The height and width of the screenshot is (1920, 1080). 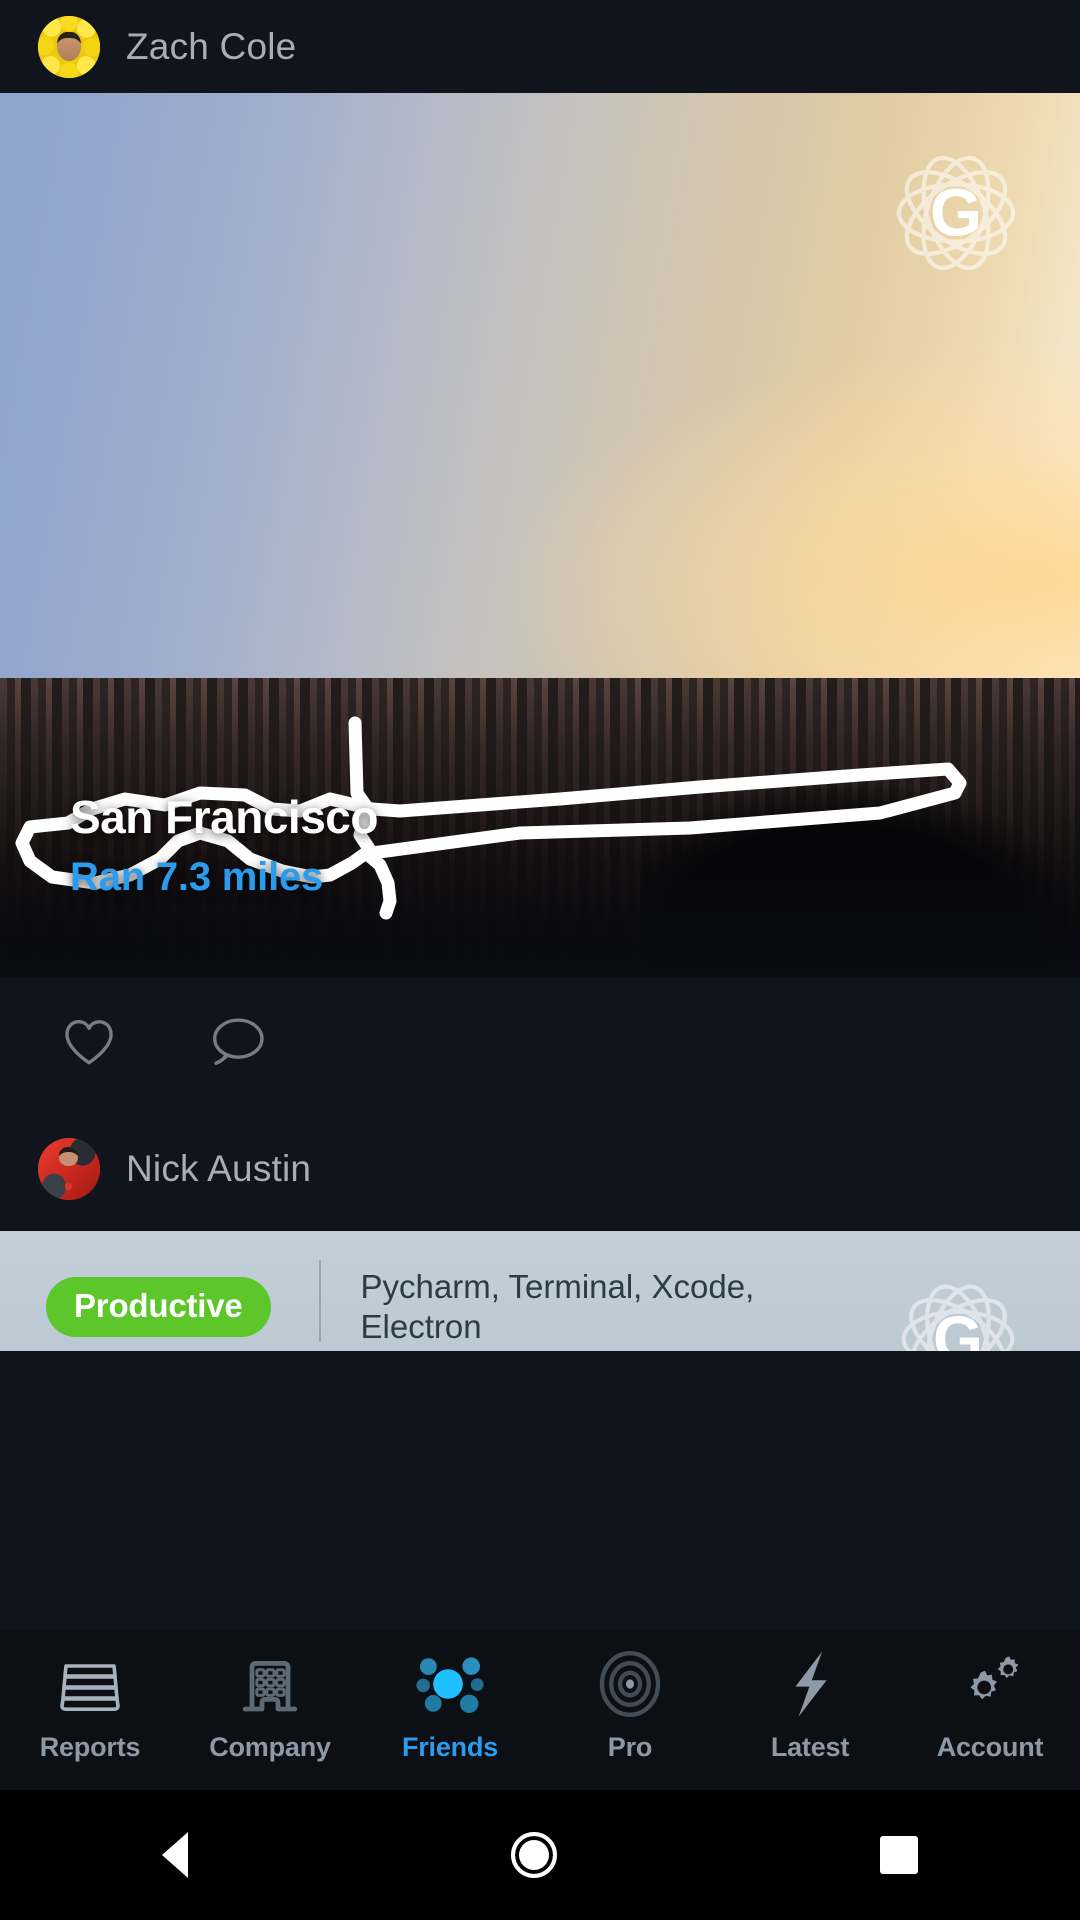 I want to click on post-author-bar: Nick Austin, so click(x=540, y=1168).